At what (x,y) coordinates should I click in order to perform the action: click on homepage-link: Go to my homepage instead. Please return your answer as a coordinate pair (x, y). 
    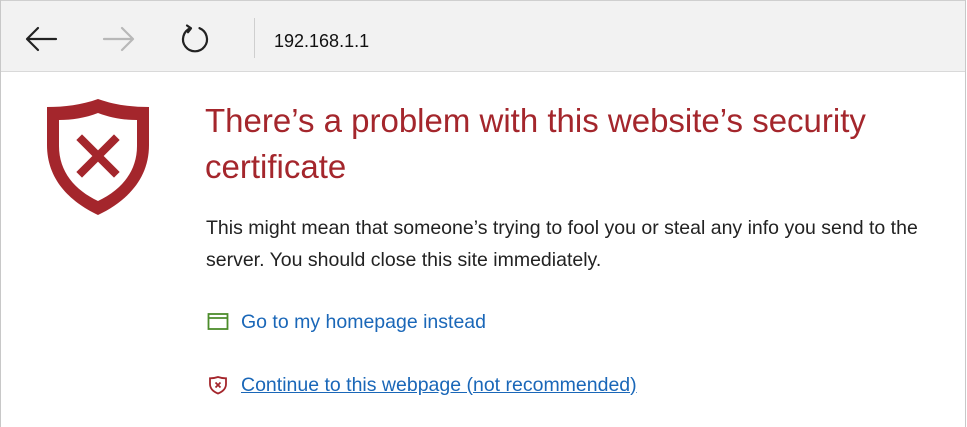
    Looking at the image, I should click on (346, 322).